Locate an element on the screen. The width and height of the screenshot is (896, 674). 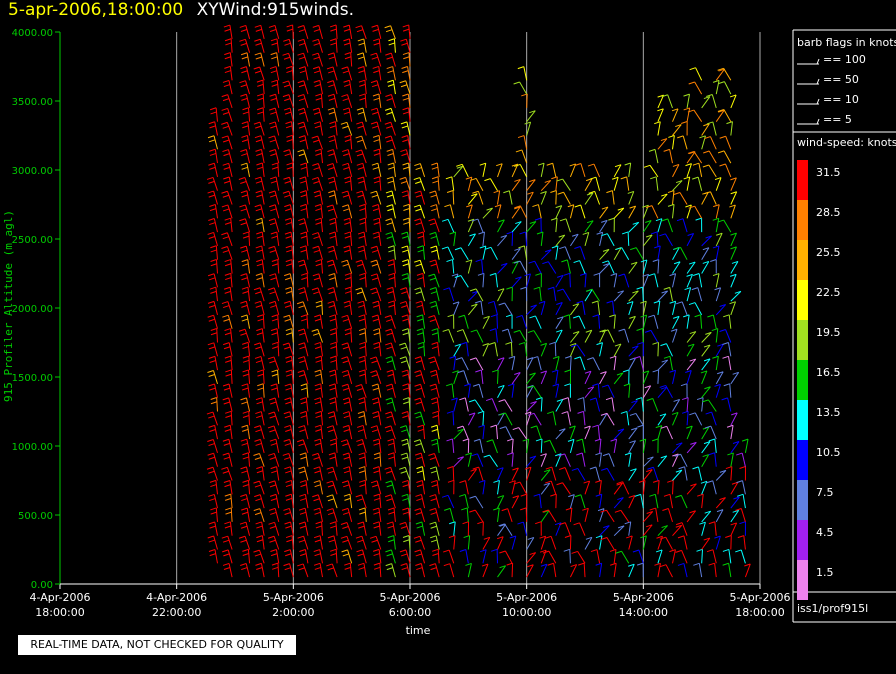
y-tick-label: 2000.00 is located at coordinates (32, 309).